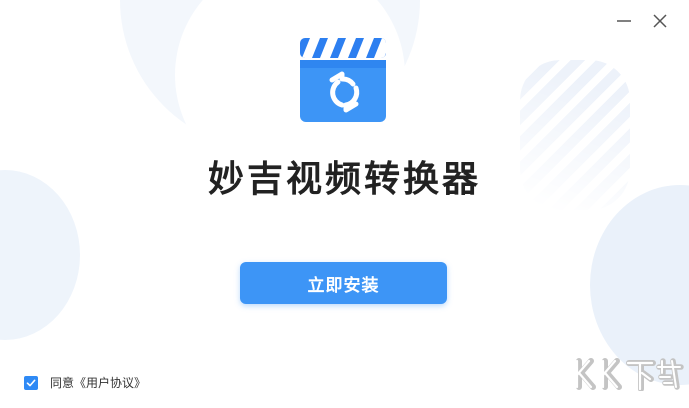  What do you see at coordinates (110, 383) in the screenshot?
I see `user-agreement-link: 《用户协议》` at bounding box center [110, 383].